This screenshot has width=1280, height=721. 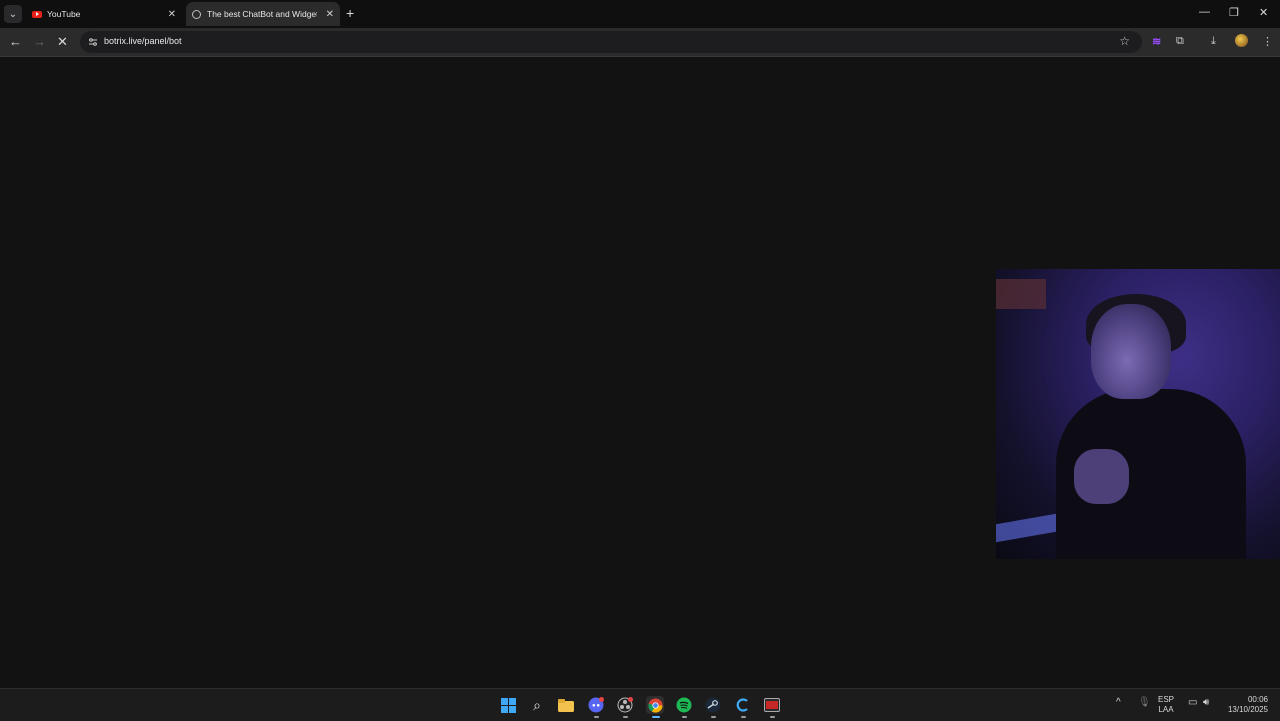 What do you see at coordinates (508, 705) in the screenshot?
I see `windows-start-icon` at bounding box center [508, 705].